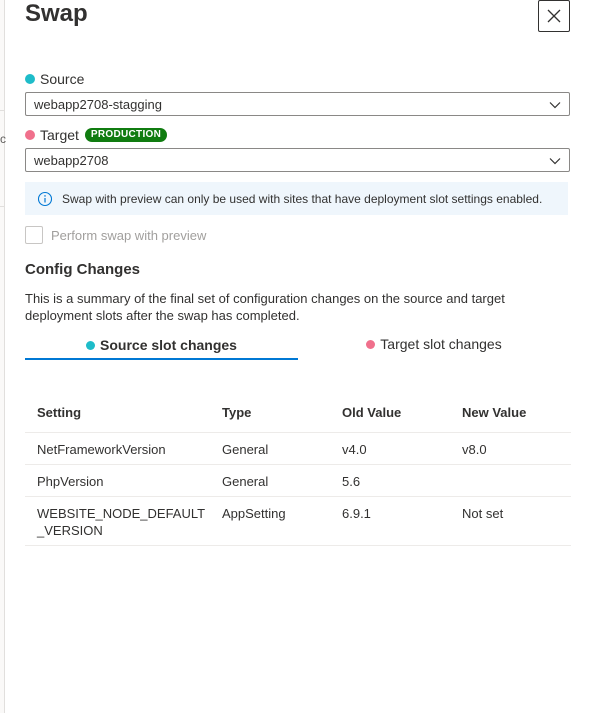  What do you see at coordinates (297, 160) in the screenshot?
I see `target-slot-dropdown: webapp2708` at bounding box center [297, 160].